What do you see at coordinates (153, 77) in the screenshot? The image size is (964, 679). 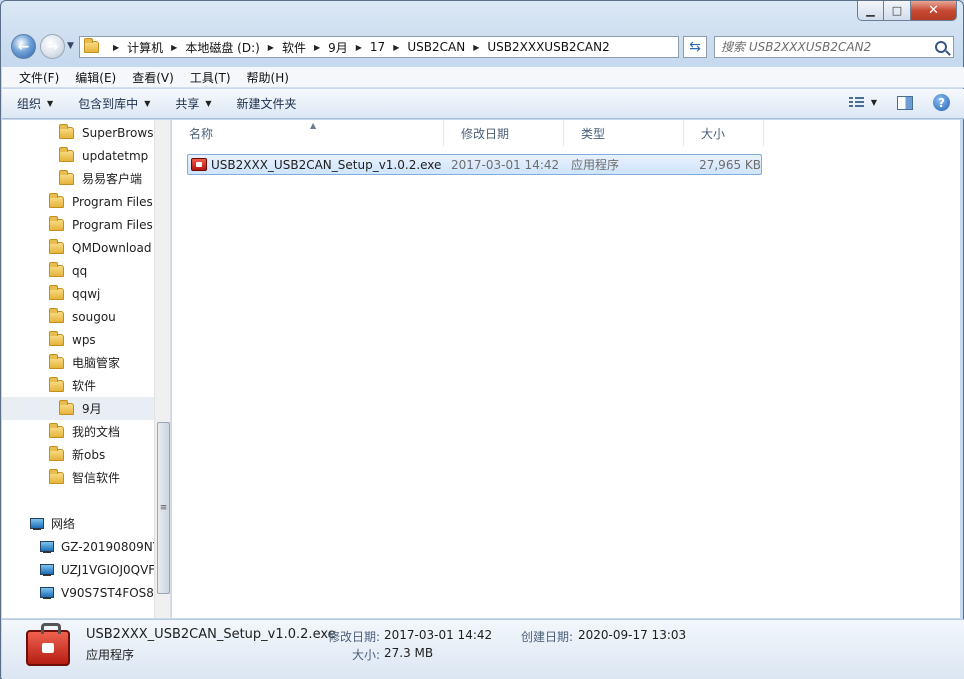 I see `menu-view: 查看(V)` at bounding box center [153, 77].